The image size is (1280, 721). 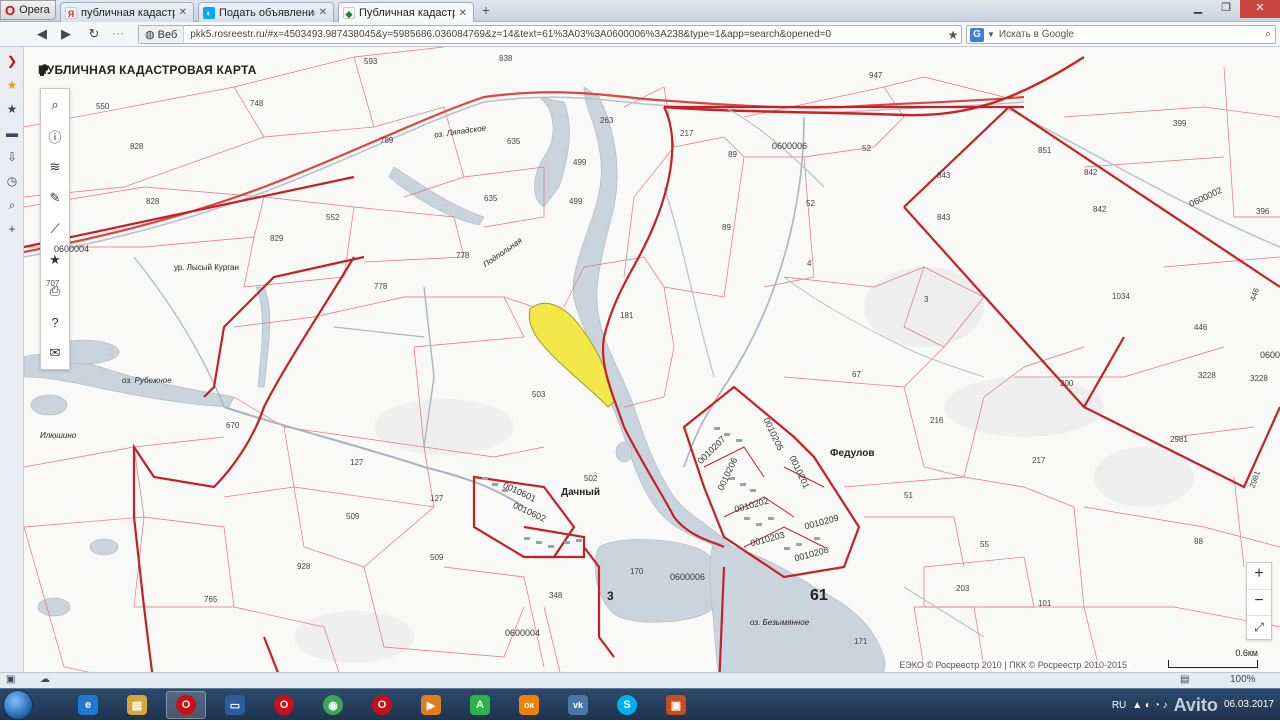 I want to click on parcel-label: 947, so click(x=875, y=75).